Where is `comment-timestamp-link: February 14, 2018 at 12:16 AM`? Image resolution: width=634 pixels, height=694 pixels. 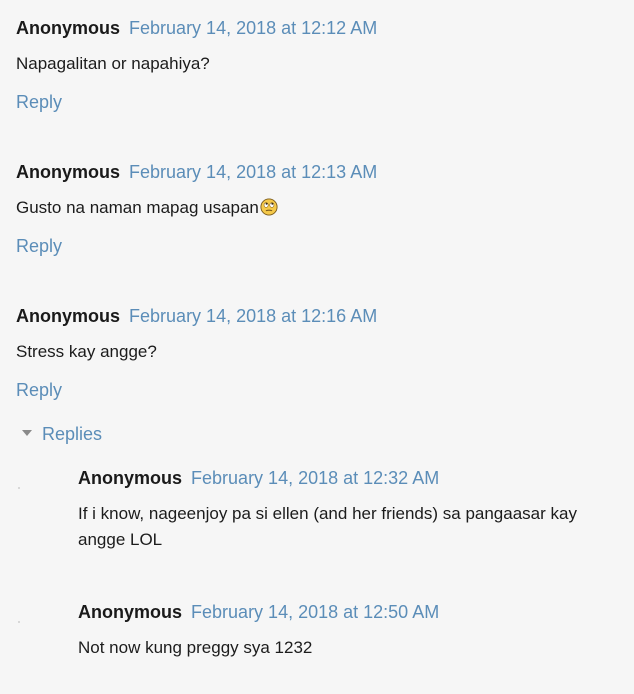 comment-timestamp-link: February 14, 2018 at 12:16 AM is located at coordinates (253, 316).